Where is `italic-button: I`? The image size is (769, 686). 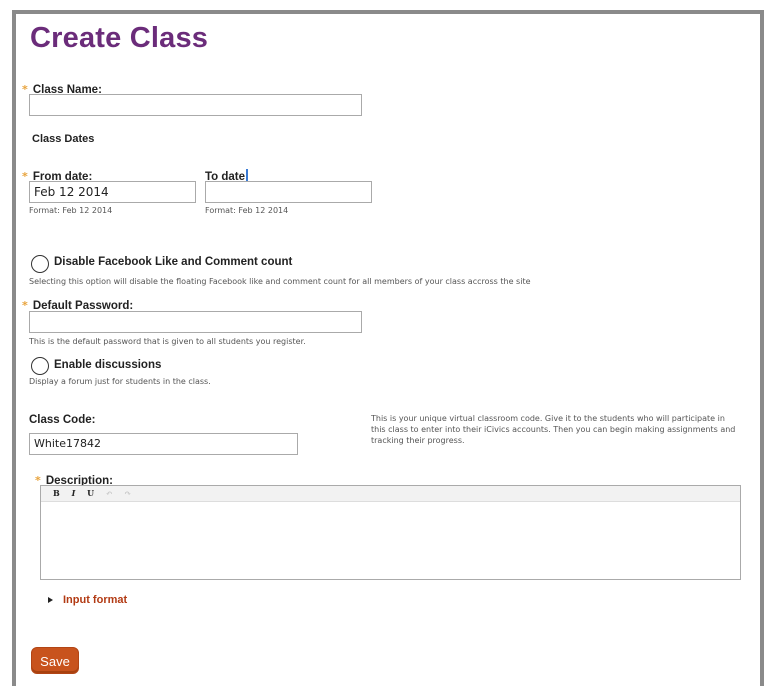 italic-button: I is located at coordinates (74, 493).